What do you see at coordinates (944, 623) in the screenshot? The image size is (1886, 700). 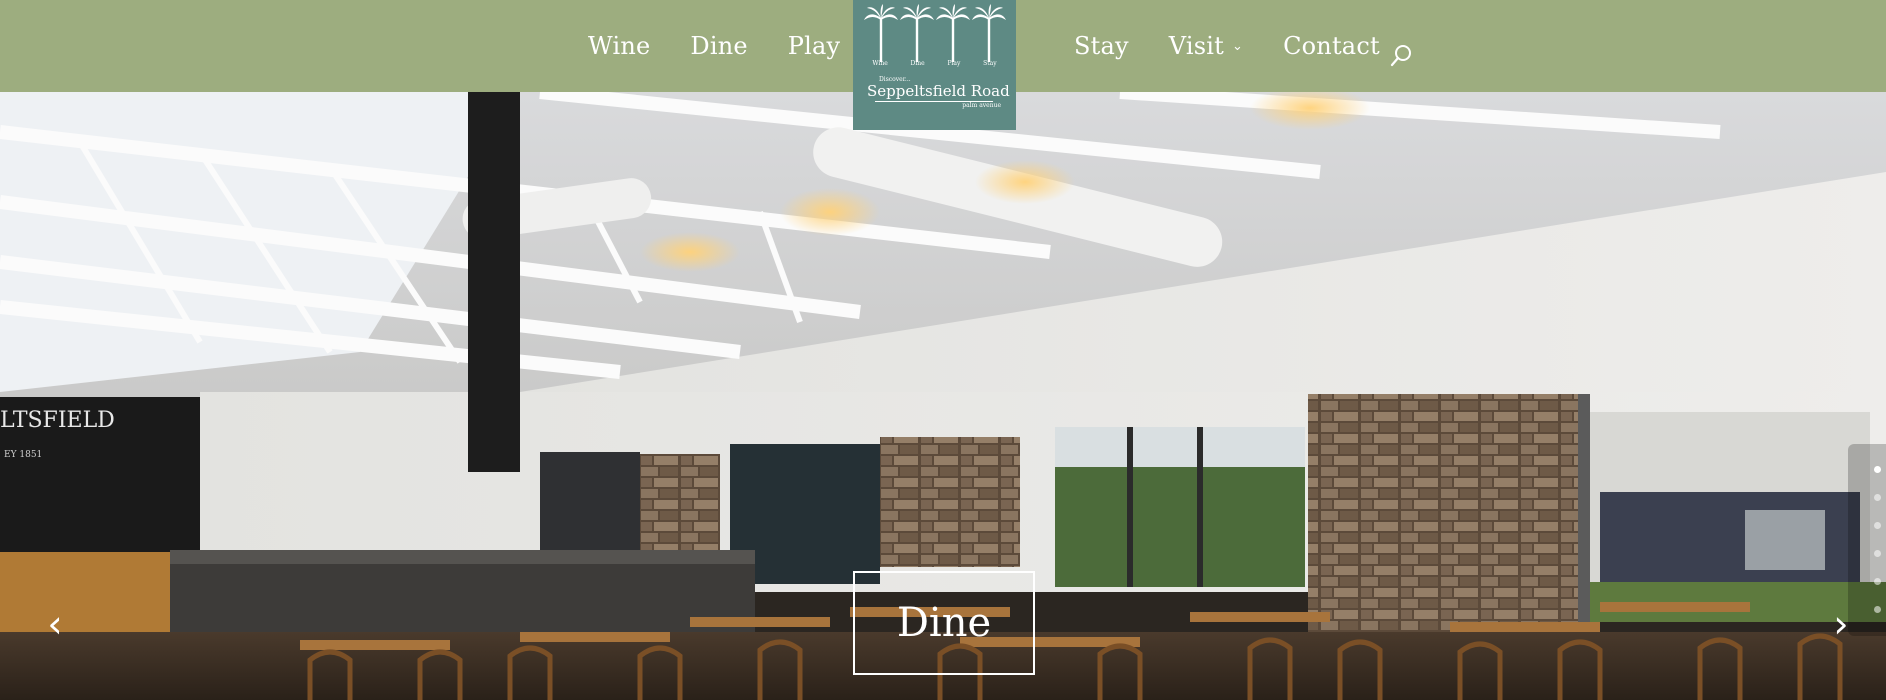 I see `slide-title: Dine` at bounding box center [944, 623].